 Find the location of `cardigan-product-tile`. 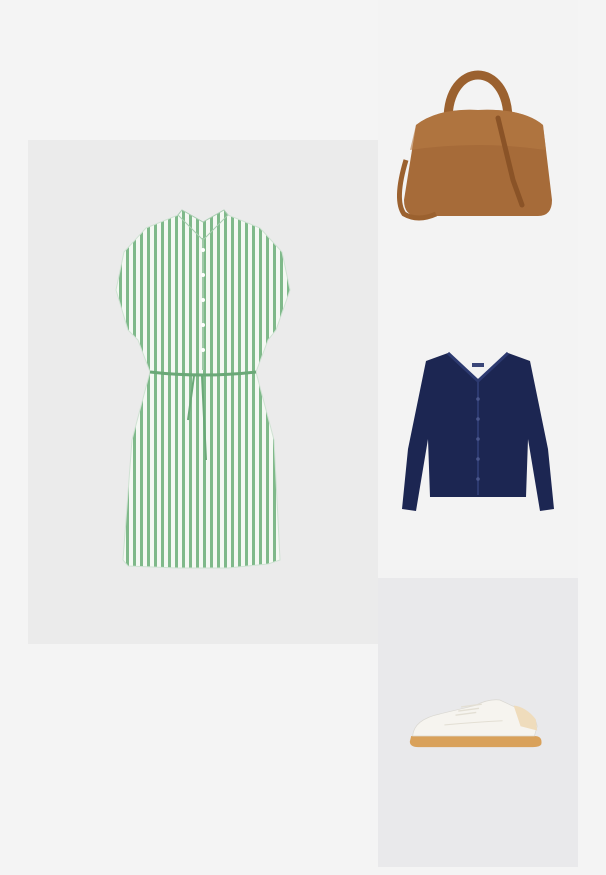

cardigan-product-tile is located at coordinates (478, 433).